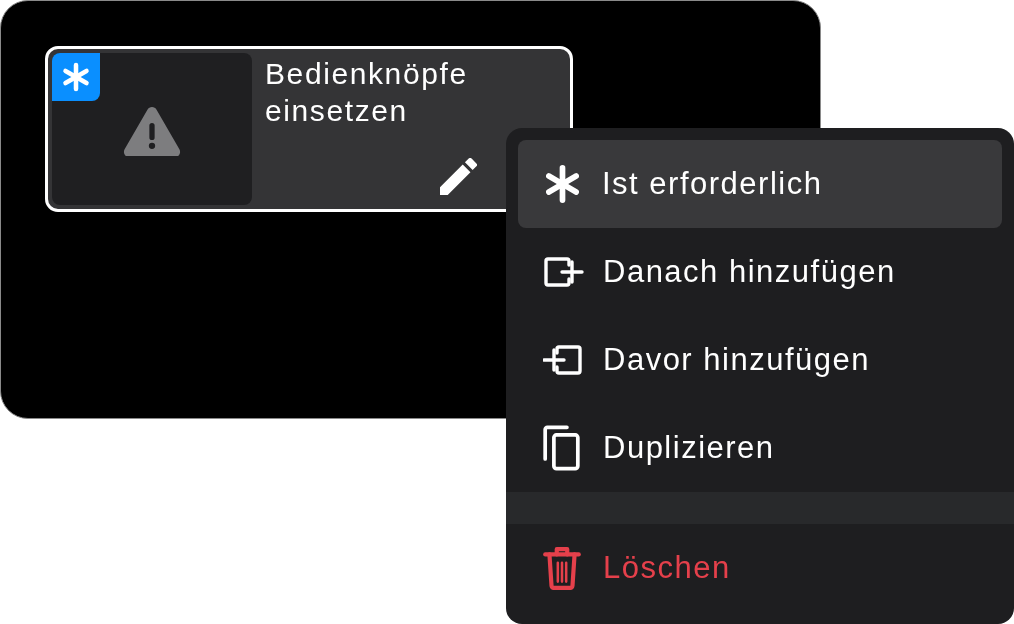 The image size is (1014, 624). Describe the element at coordinates (562, 568) in the screenshot. I see `trash-icon` at that location.